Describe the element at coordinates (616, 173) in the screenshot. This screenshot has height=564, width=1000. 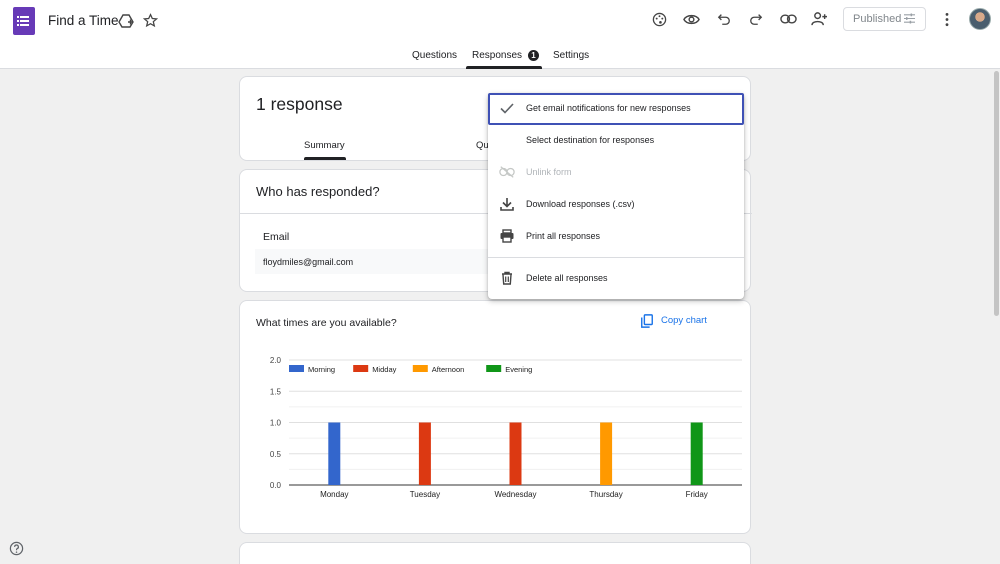
I see `menu-item-unlink-form: Unlink form` at that location.